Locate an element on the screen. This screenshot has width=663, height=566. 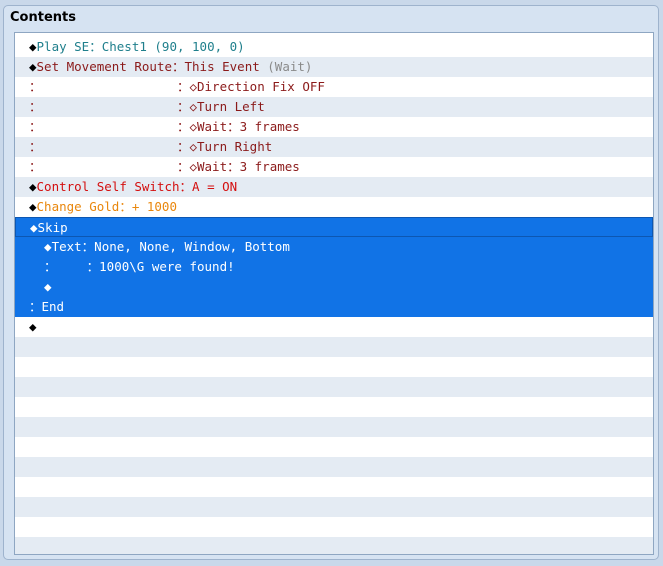
command-text: ◇Turn Left is located at coordinates (227, 106).